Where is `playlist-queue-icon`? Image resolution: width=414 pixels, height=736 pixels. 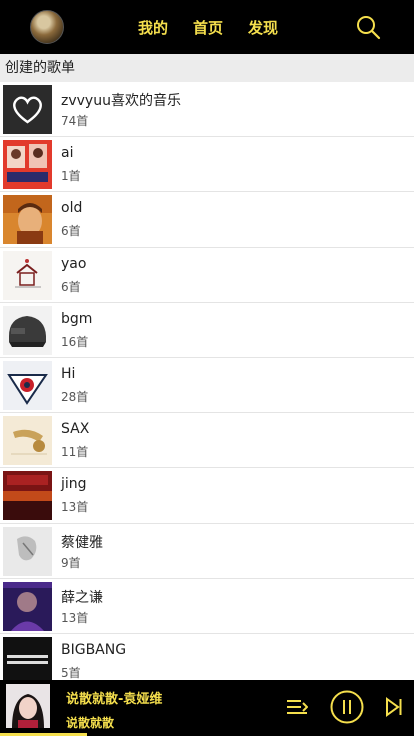 playlist-queue-icon is located at coordinates (297, 707).